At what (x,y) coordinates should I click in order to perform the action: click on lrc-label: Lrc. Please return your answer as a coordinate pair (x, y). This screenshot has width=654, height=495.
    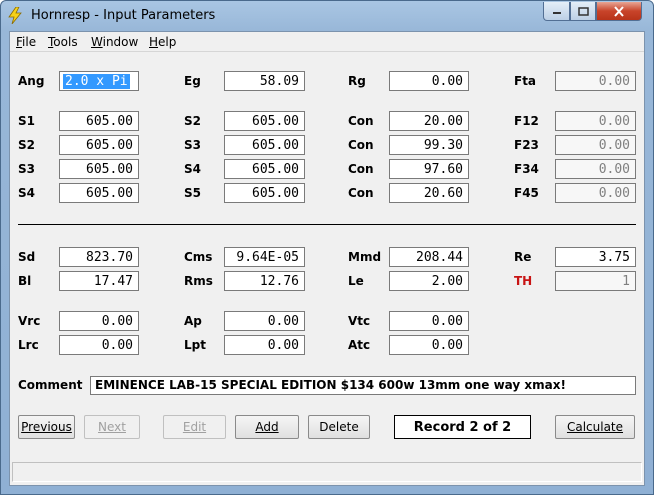
    Looking at the image, I should click on (28, 345).